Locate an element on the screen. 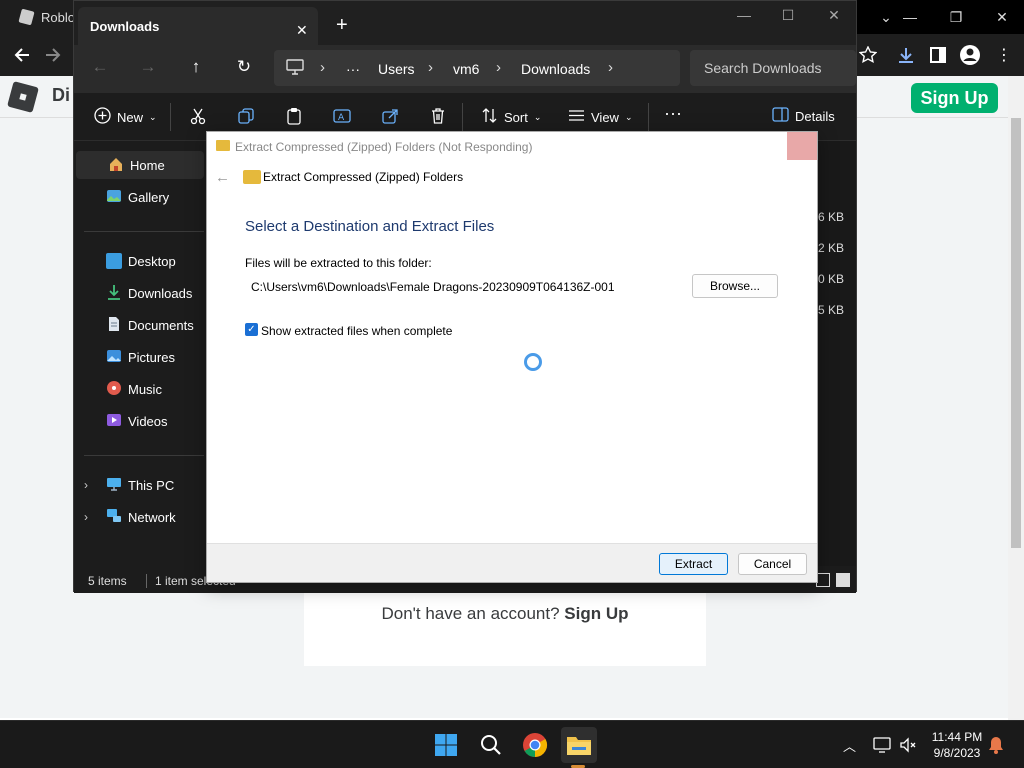 The image size is (1024, 768). up-icon: ↑ is located at coordinates (196, 69).